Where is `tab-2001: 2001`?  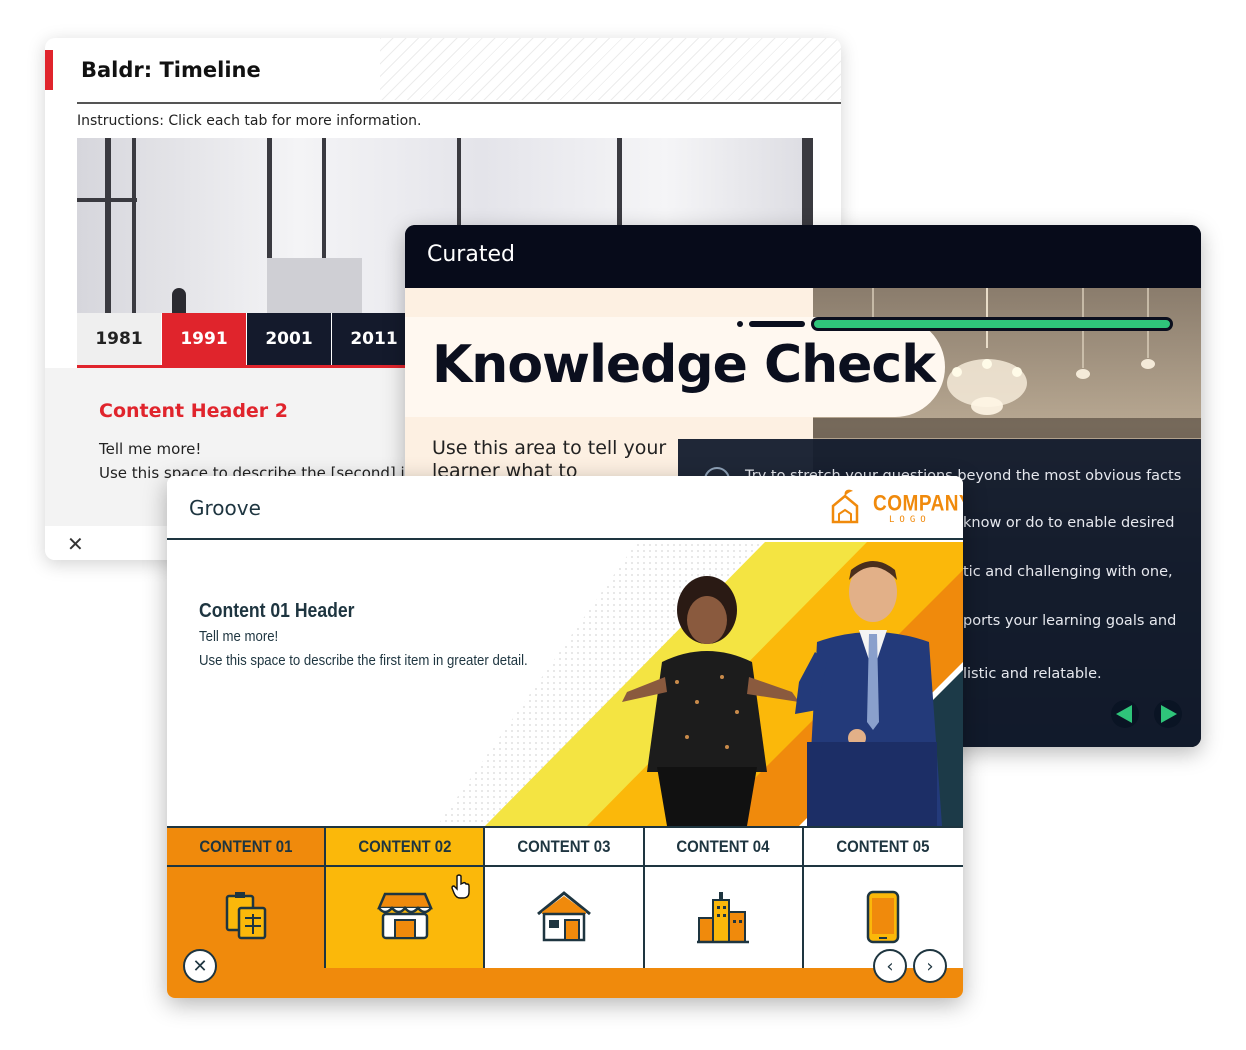
tab-2001: 2001 is located at coordinates (289, 339).